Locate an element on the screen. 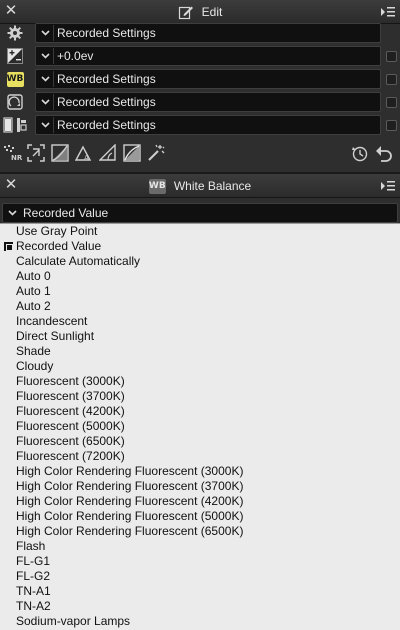 The image size is (400, 630). picture-control-enable-checkbox is located at coordinates (391, 102).